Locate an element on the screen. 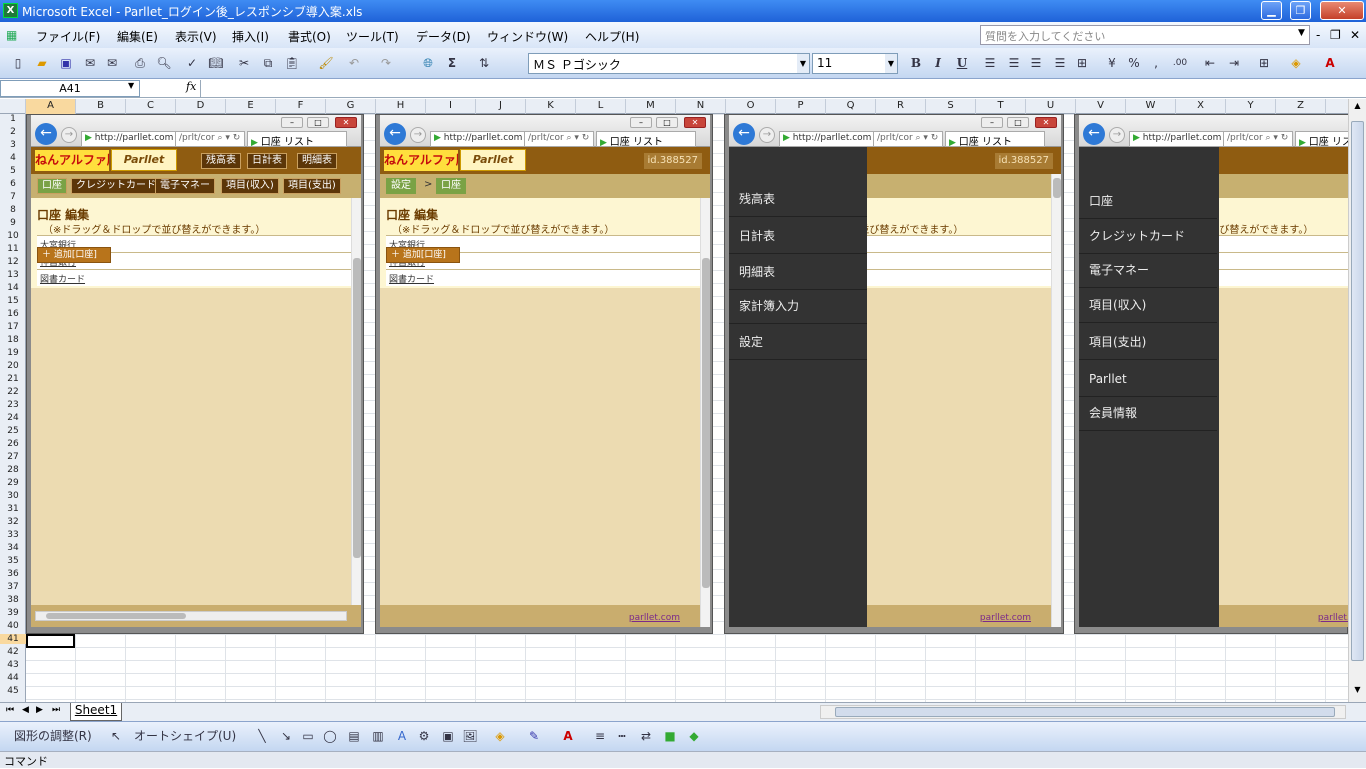  wordart-icon: A is located at coordinates (402, 736).